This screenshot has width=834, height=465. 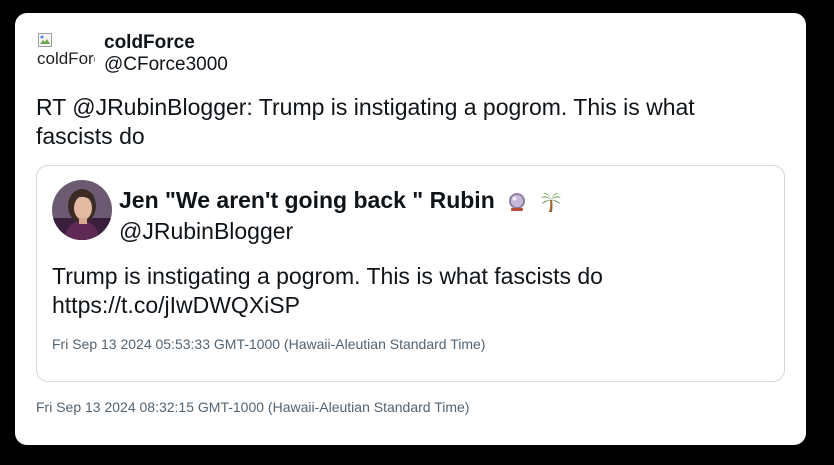 I want to click on avatar: coldForce, so click(x=66, y=55).